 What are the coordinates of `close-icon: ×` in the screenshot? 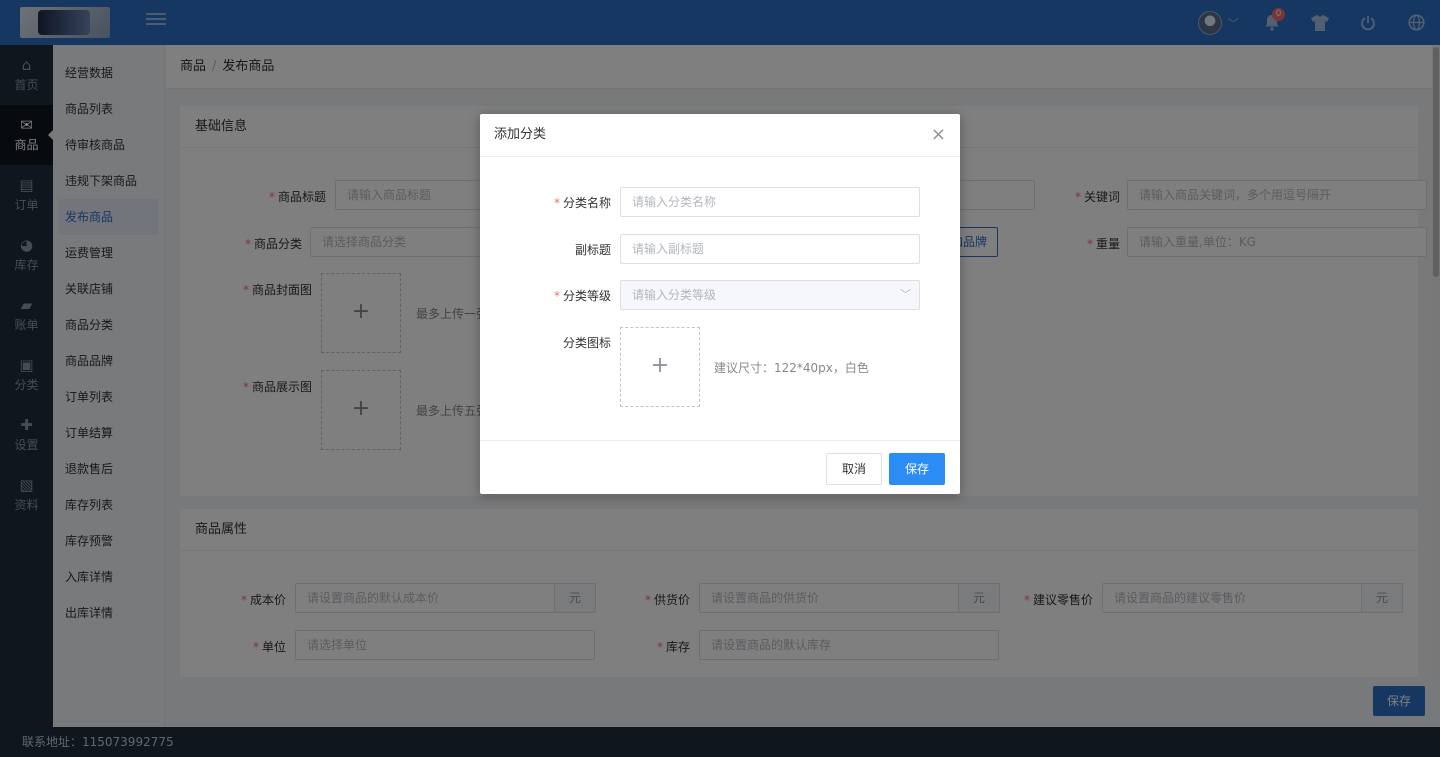 It's located at (938, 135).